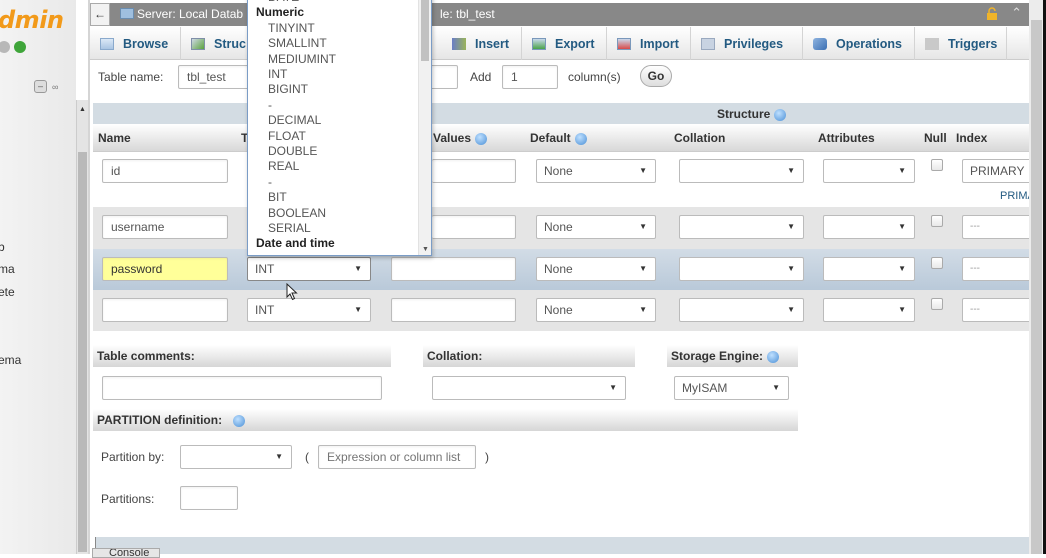 The image size is (1046, 558). What do you see at coordinates (302, 59) in the screenshot?
I see `dropdown-option: MEDIUMINT` at bounding box center [302, 59].